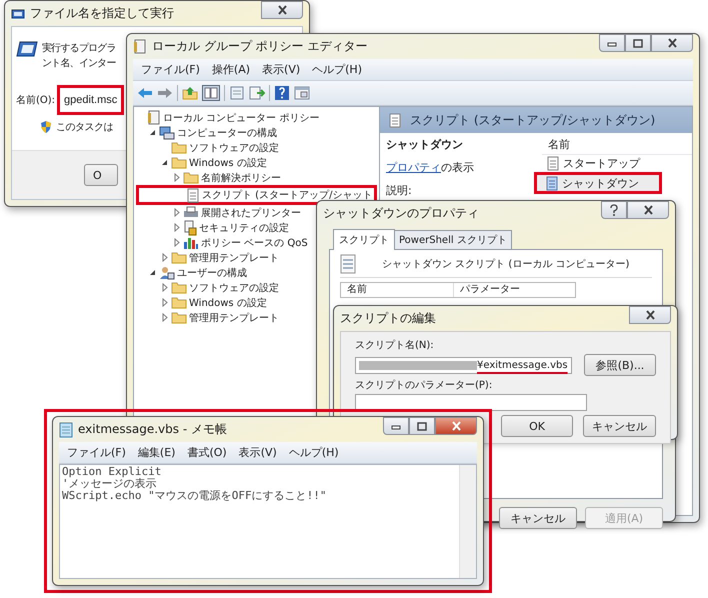  I want to click on help-button, so click(614, 210).